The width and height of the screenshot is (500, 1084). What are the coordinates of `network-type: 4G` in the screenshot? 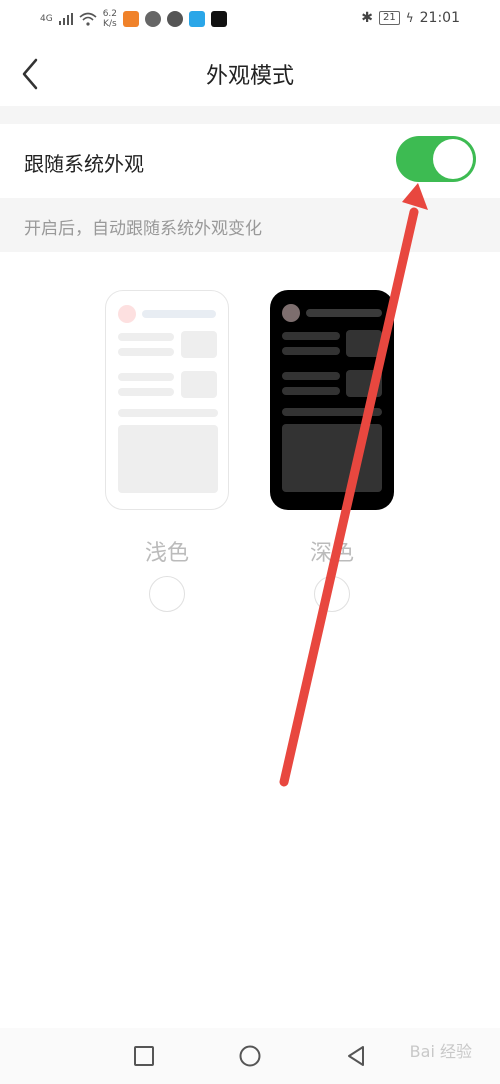 It's located at (46, 19).